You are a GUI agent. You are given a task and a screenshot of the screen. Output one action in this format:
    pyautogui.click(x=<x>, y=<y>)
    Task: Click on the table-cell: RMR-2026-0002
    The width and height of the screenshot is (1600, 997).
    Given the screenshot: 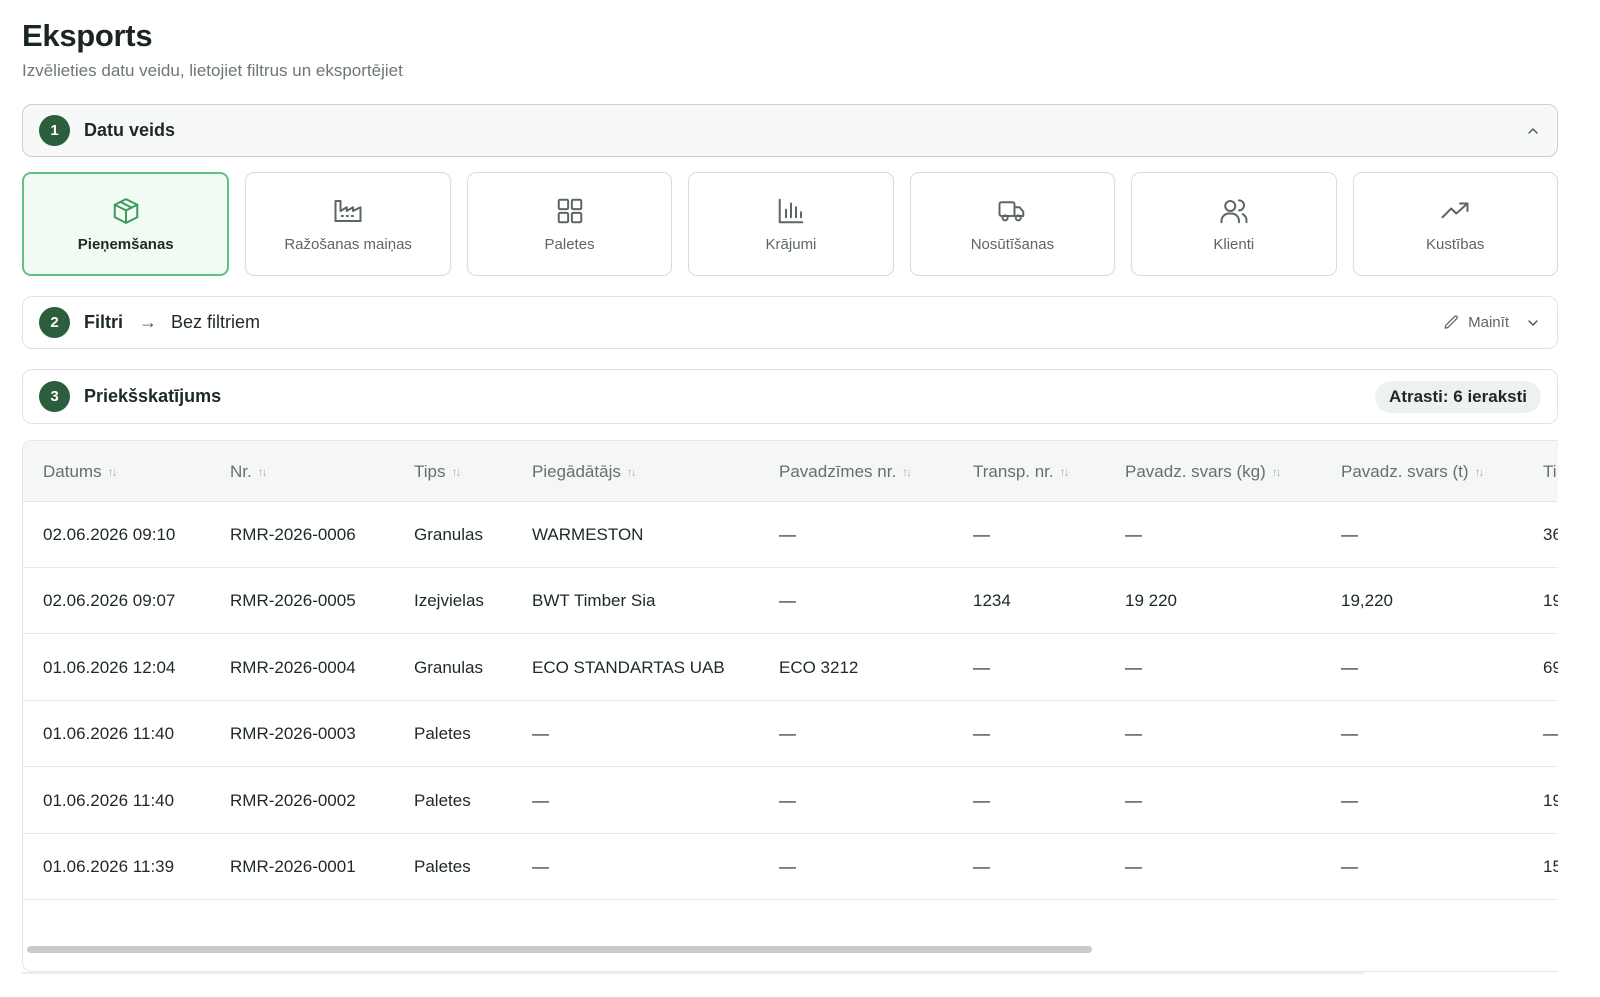 What is the action you would take?
    pyautogui.click(x=293, y=800)
    